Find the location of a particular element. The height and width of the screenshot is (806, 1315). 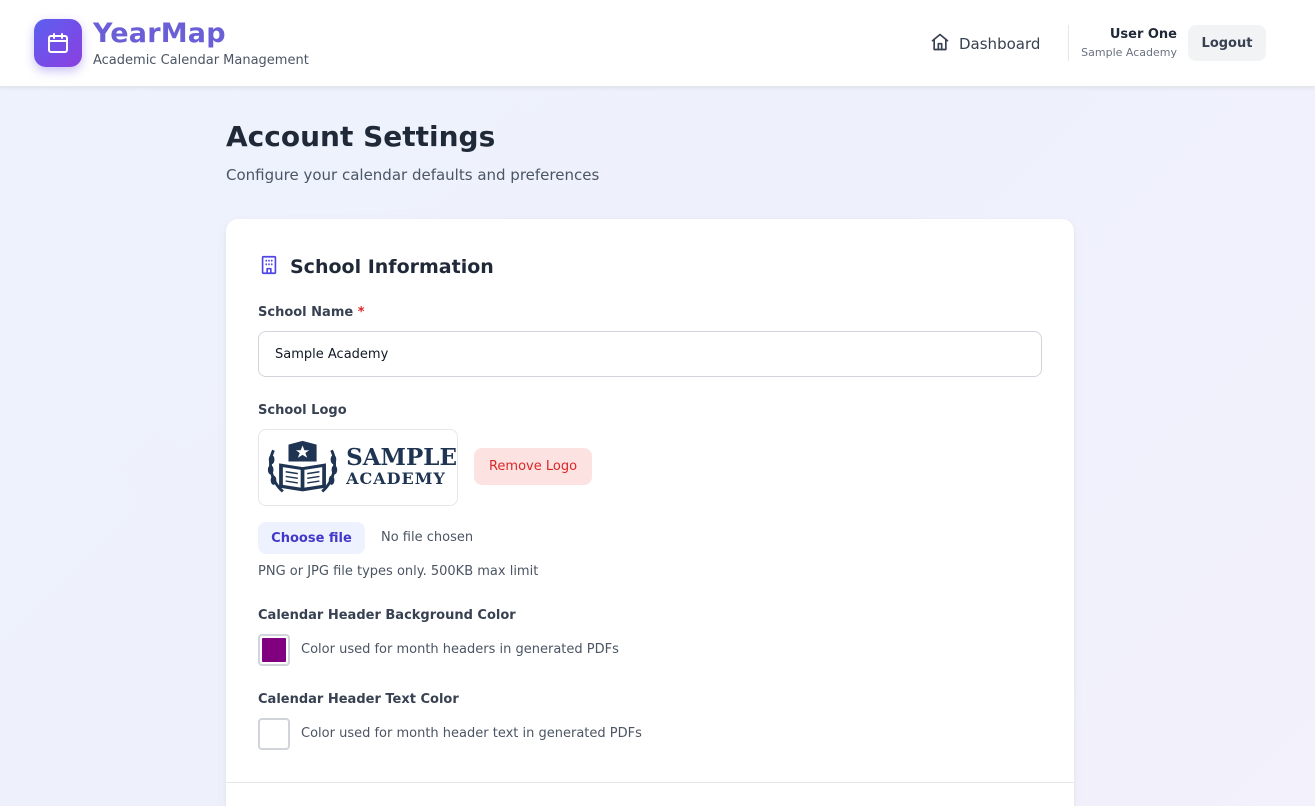

academy-crest-icon is located at coordinates (302, 466).